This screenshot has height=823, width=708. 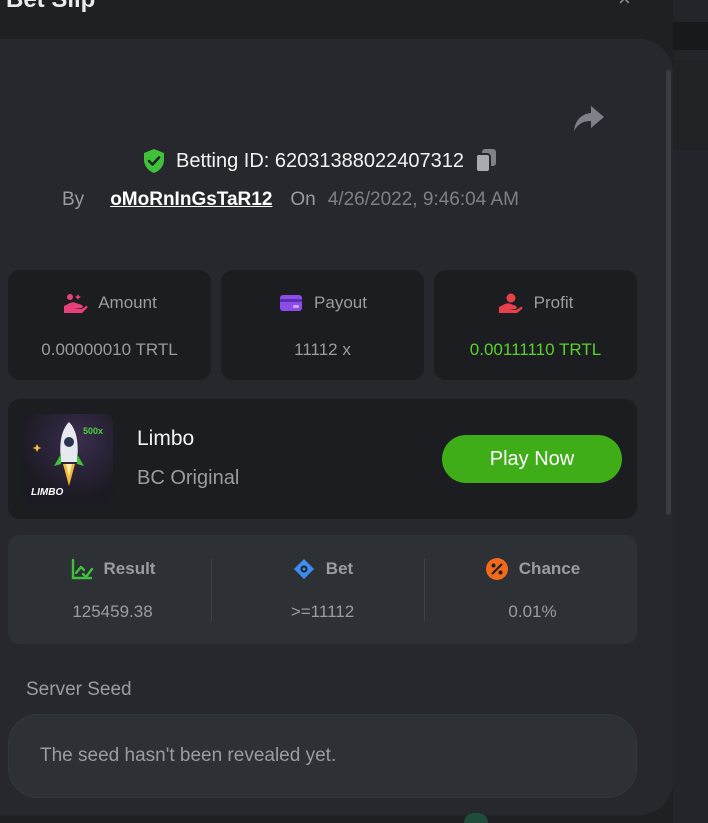 What do you see at coordinates (303, 199) in the screenshot?
I see `on-label: On` at bounding box center [303, 199].